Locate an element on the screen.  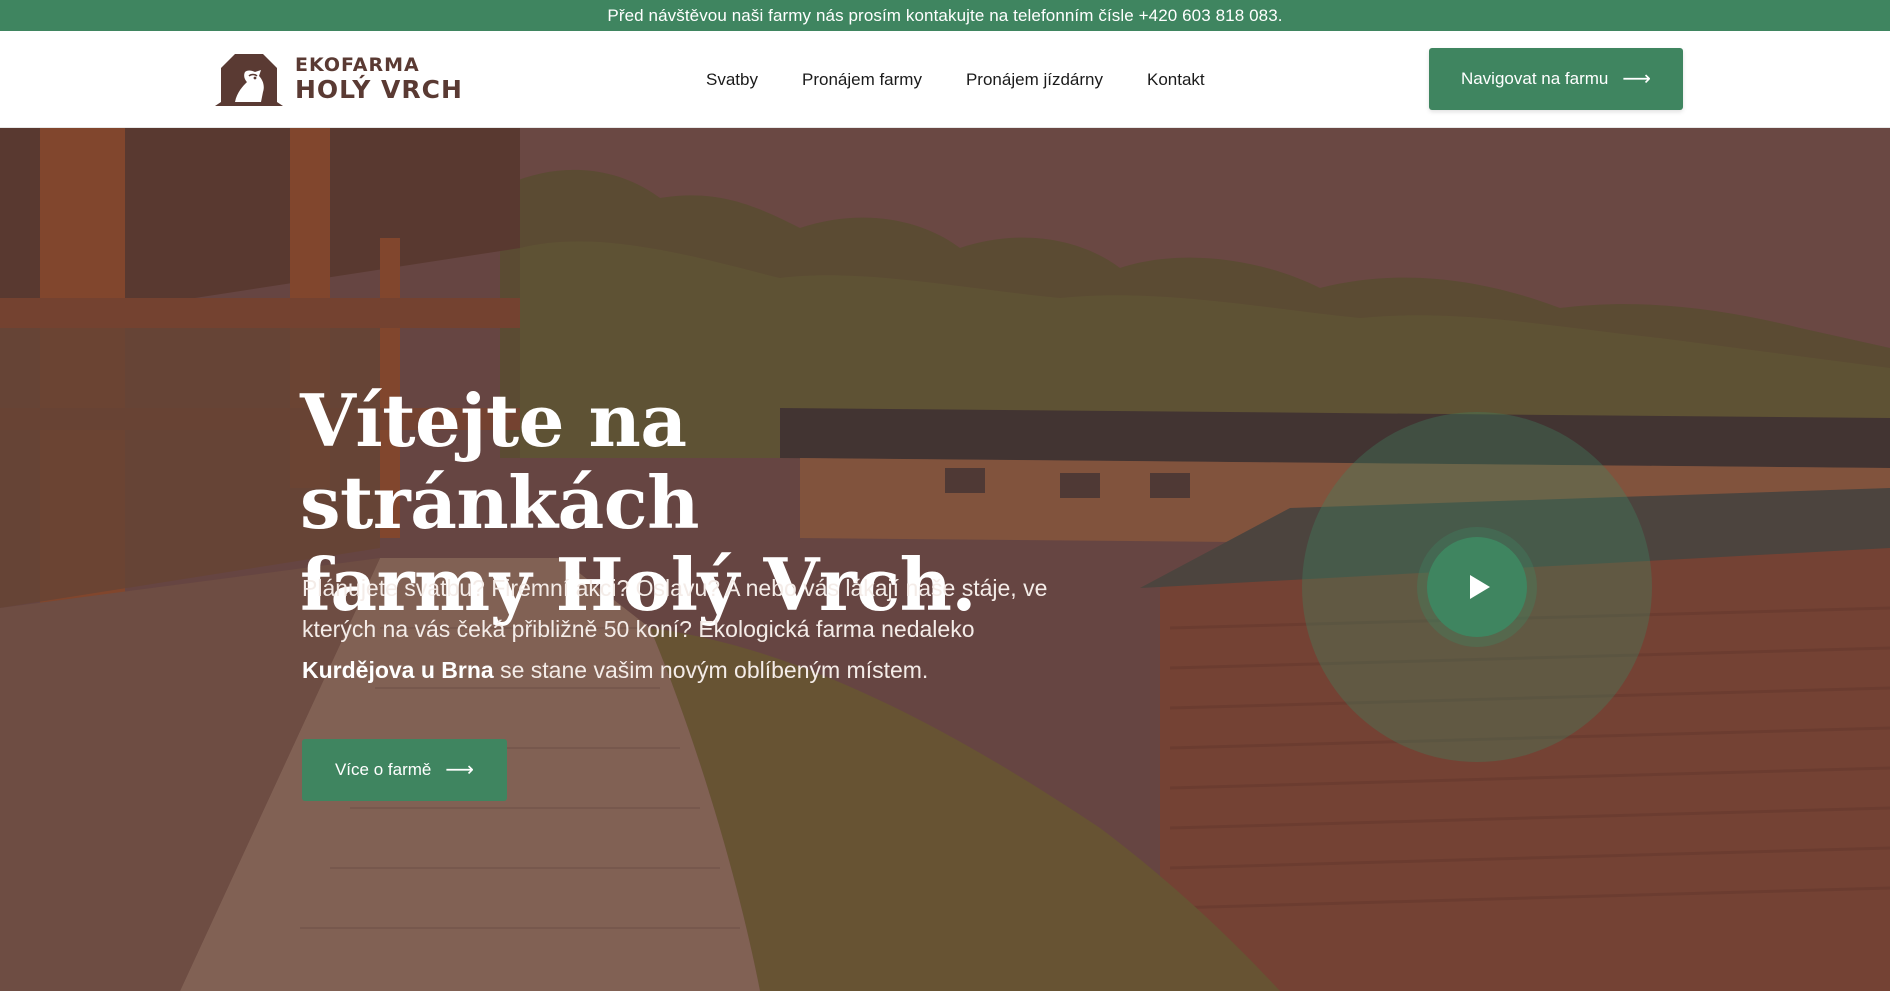
play-video-button is located at coordinates (1477, 587).